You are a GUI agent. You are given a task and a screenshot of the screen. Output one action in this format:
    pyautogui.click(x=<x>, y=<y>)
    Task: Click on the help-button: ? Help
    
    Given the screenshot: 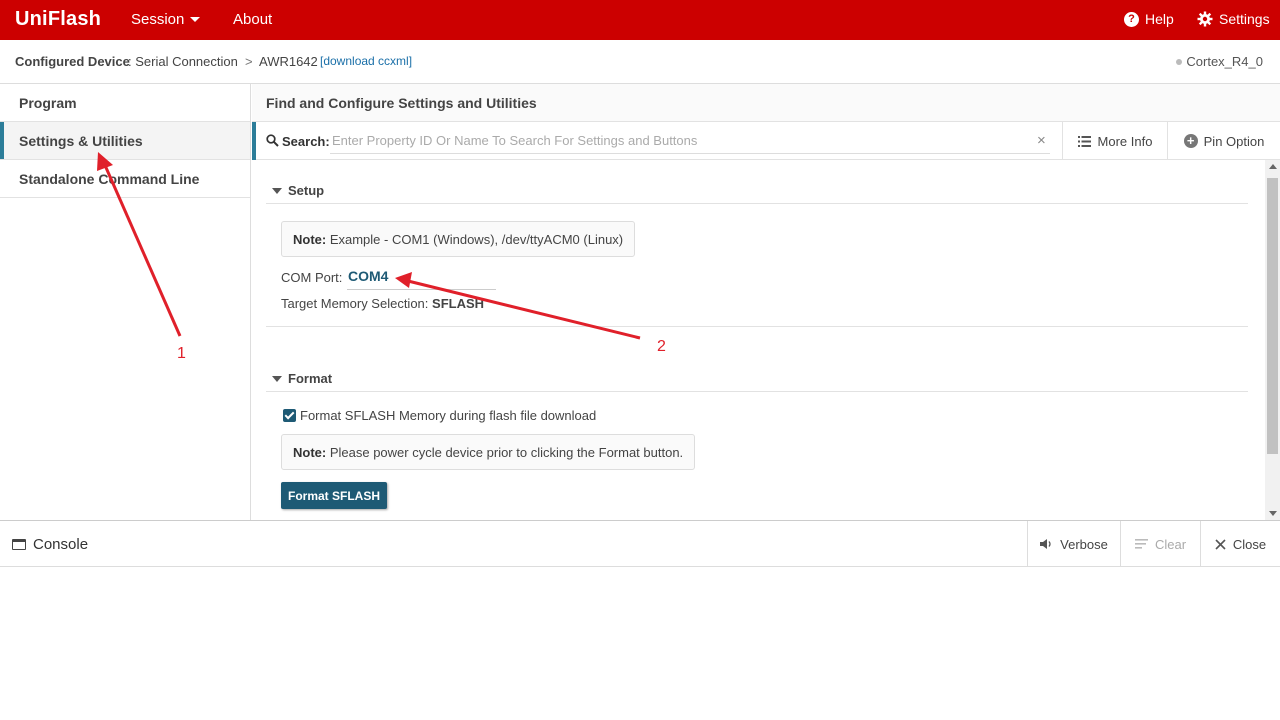 What is the action you would take?
    pyautogui.click(x=1149, y=19)
    